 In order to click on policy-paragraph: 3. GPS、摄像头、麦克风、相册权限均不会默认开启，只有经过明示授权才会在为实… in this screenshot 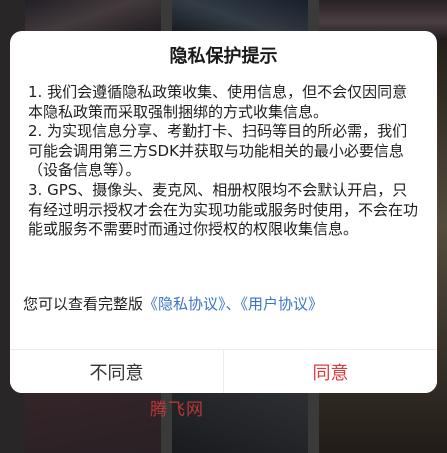, I will do `click(223, 209)`.